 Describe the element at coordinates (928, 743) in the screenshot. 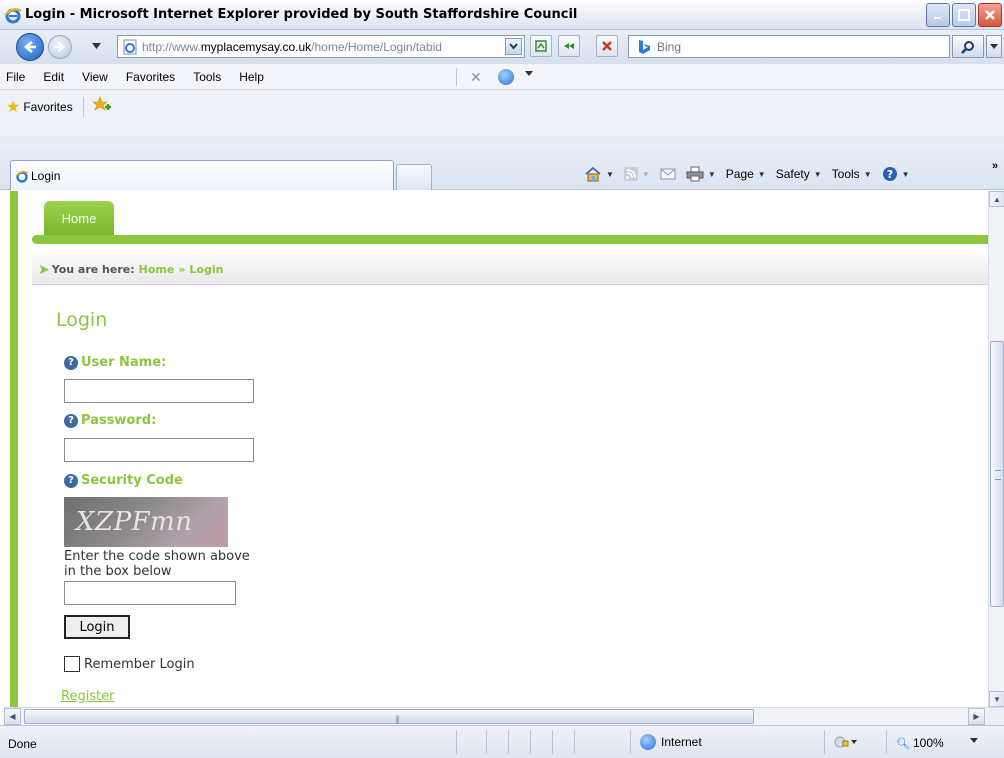

I see `zoom-level: 100%` at that location.